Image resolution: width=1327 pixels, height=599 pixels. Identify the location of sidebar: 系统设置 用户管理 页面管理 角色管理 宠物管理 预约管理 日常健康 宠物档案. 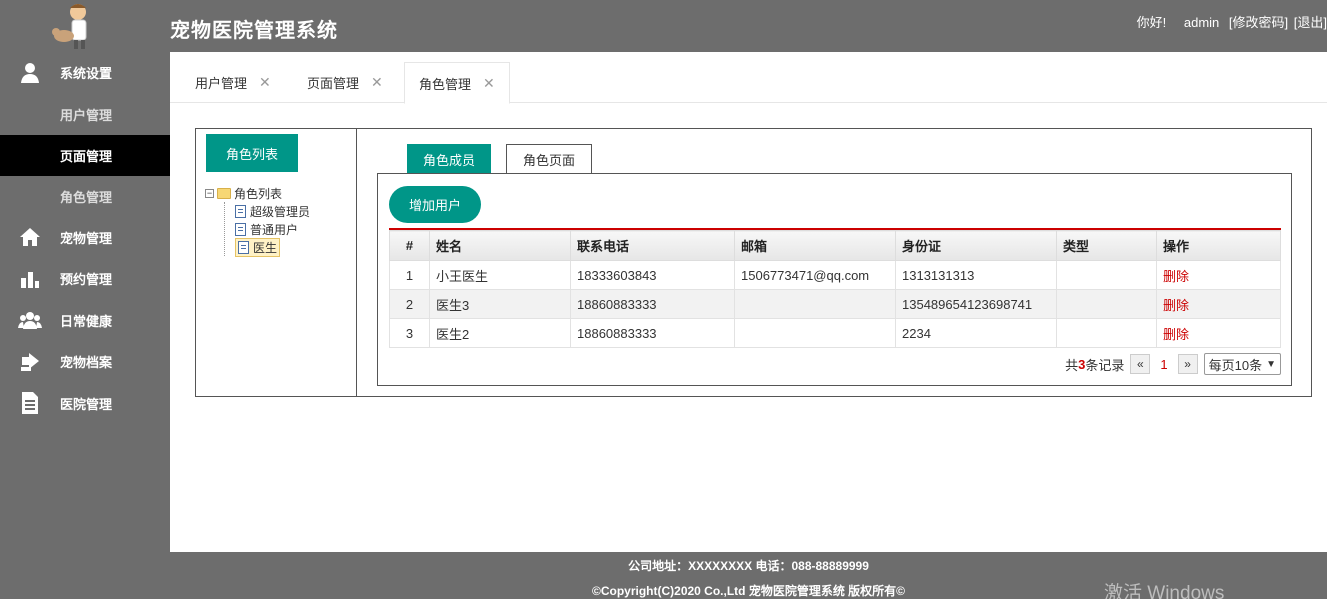
(85, 302).